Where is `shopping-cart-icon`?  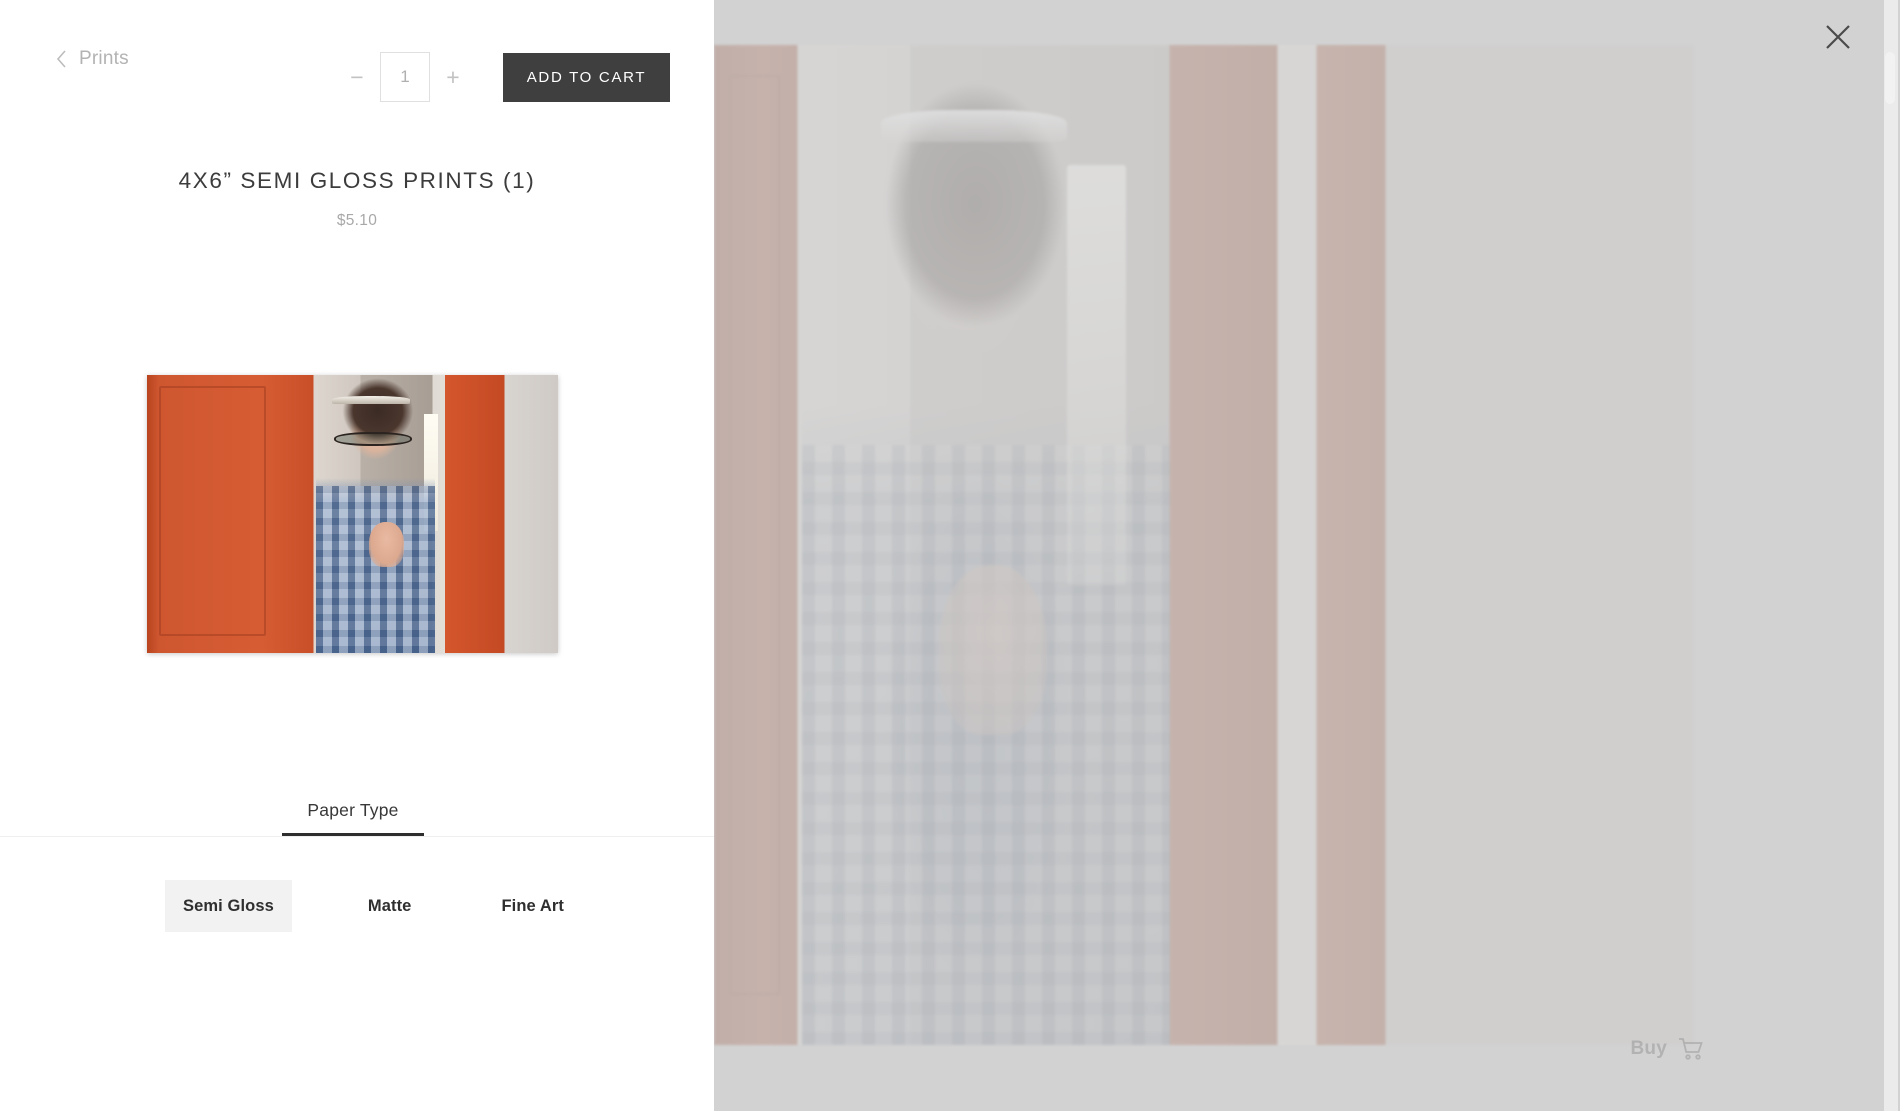 shopping-cart-icon is located at coordinates (1691, 1049).